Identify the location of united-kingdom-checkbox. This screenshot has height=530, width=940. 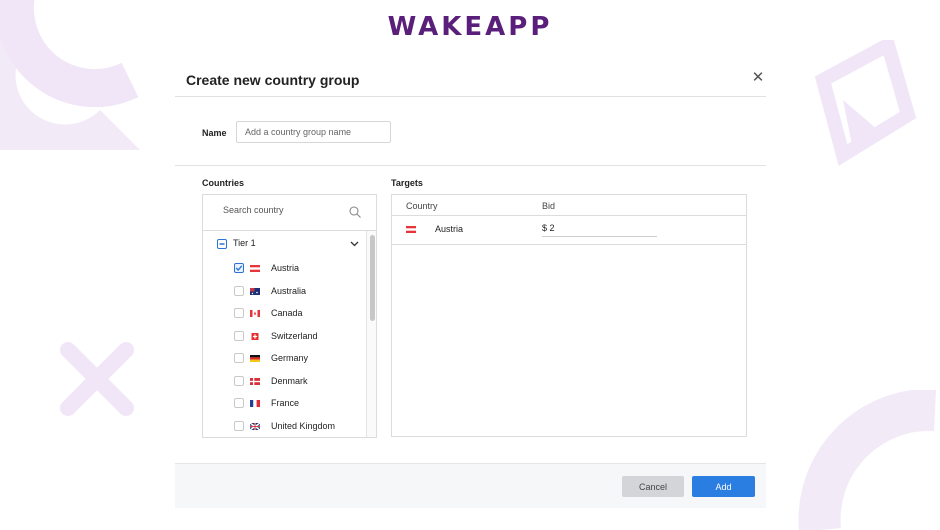
(239, 426).